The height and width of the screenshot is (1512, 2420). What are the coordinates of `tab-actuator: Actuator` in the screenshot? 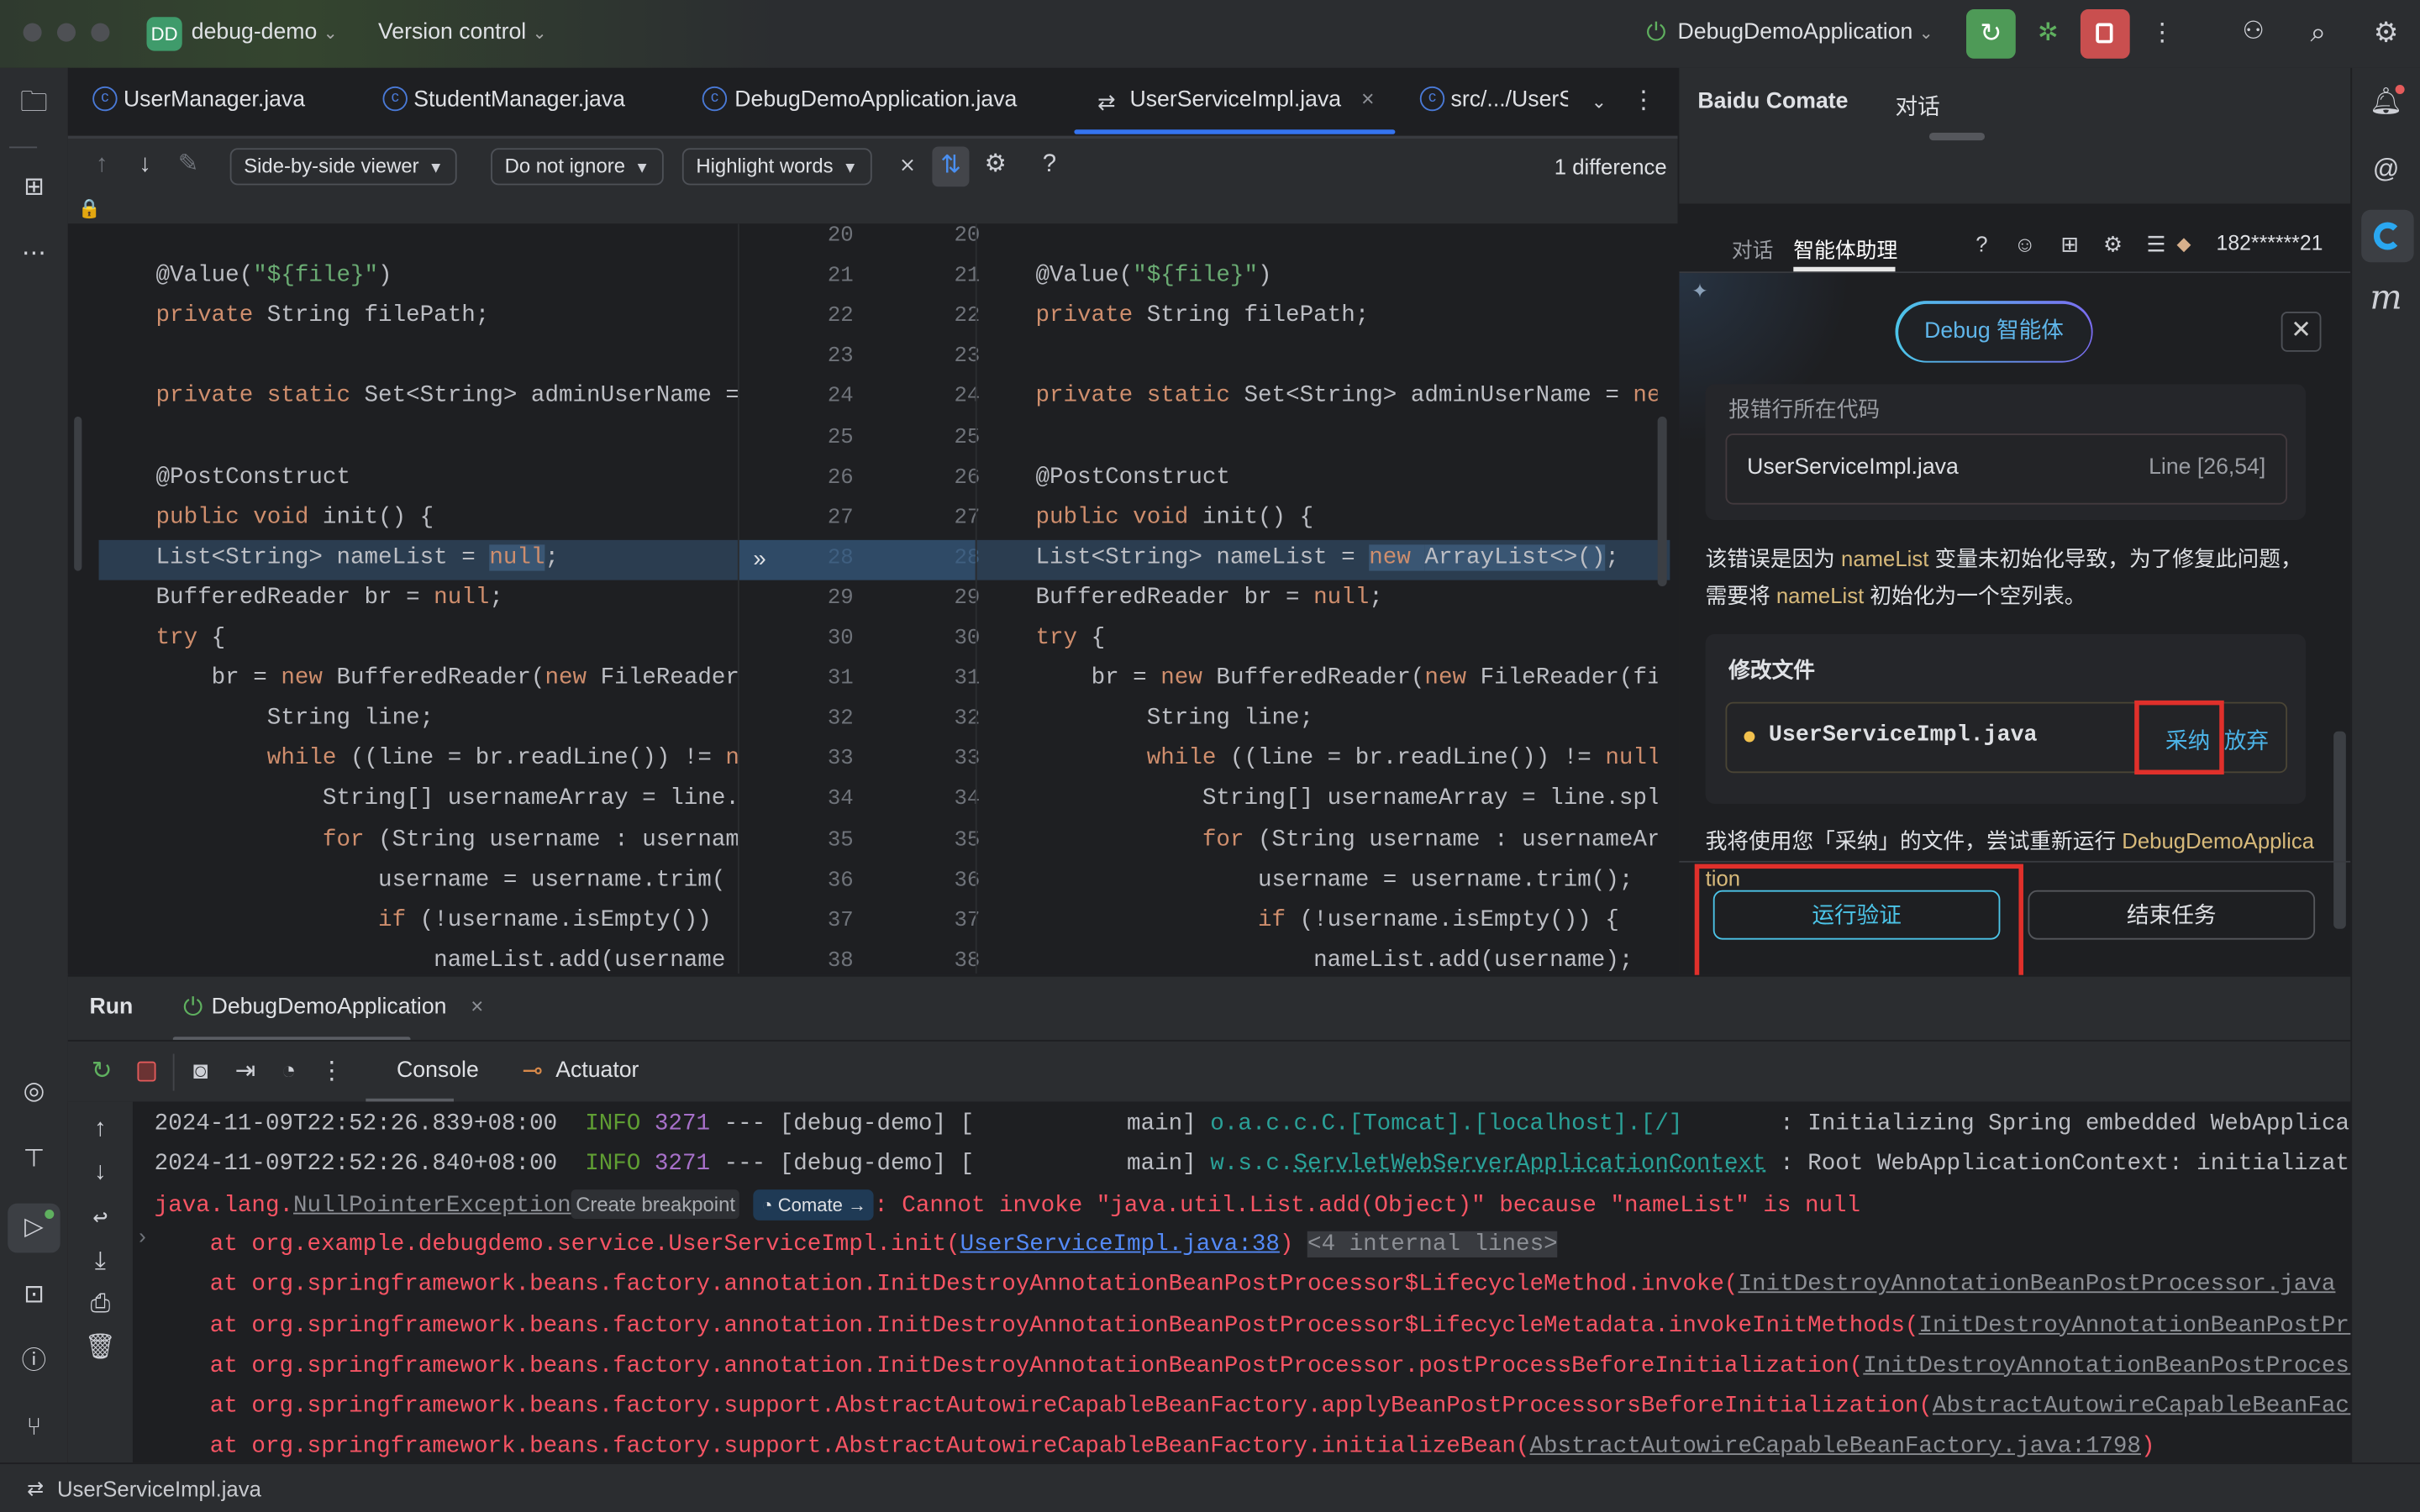 It's located at (597, 1070).